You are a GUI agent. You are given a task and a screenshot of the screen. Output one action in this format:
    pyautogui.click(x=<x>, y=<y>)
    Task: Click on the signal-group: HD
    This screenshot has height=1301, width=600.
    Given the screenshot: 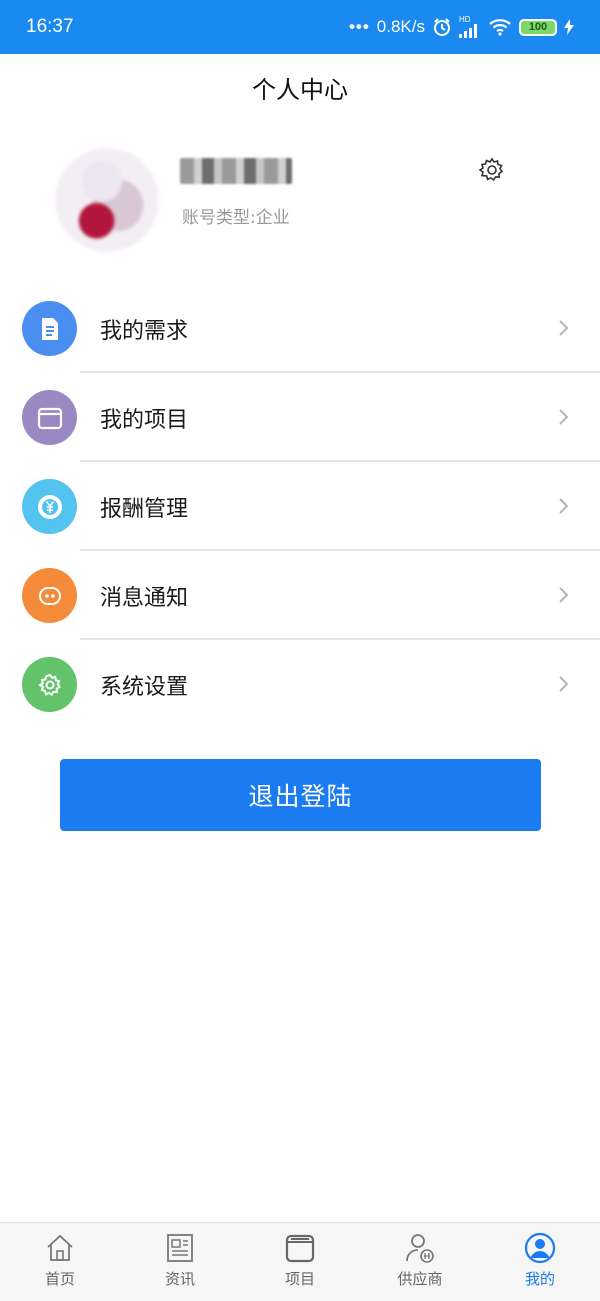 What is the action you would take?
    pyautogui.click(x=470, y=27)
    